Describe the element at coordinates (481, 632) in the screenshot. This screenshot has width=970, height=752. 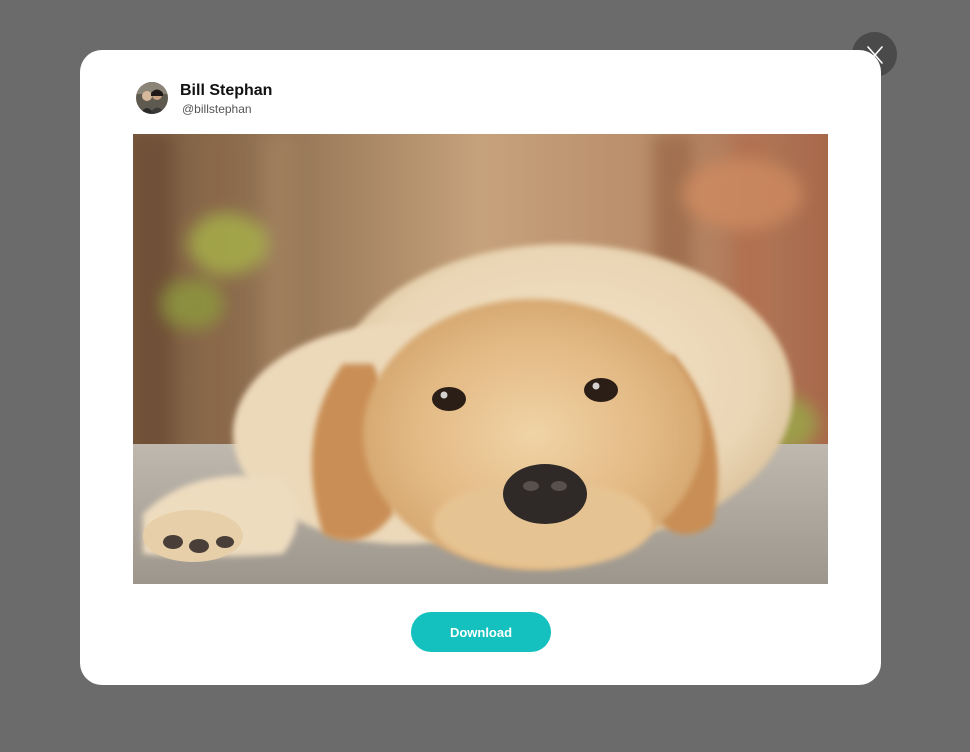
I see `download-button: Download` at that location.